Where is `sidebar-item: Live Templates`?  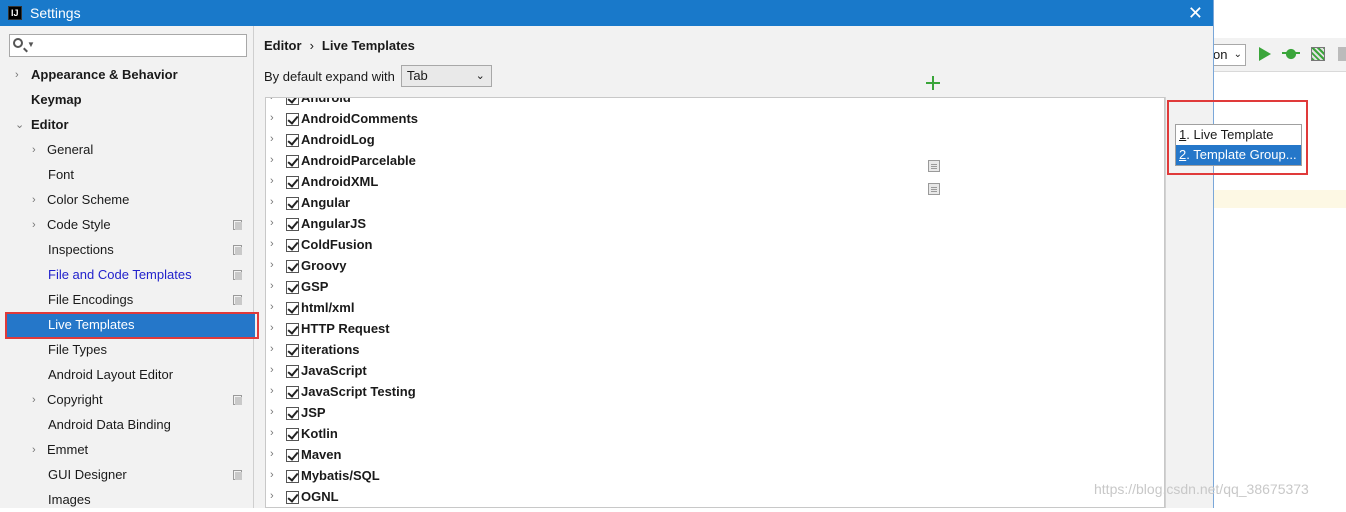
sidebar-item: Live Templates is located at coordinates (127, 324).